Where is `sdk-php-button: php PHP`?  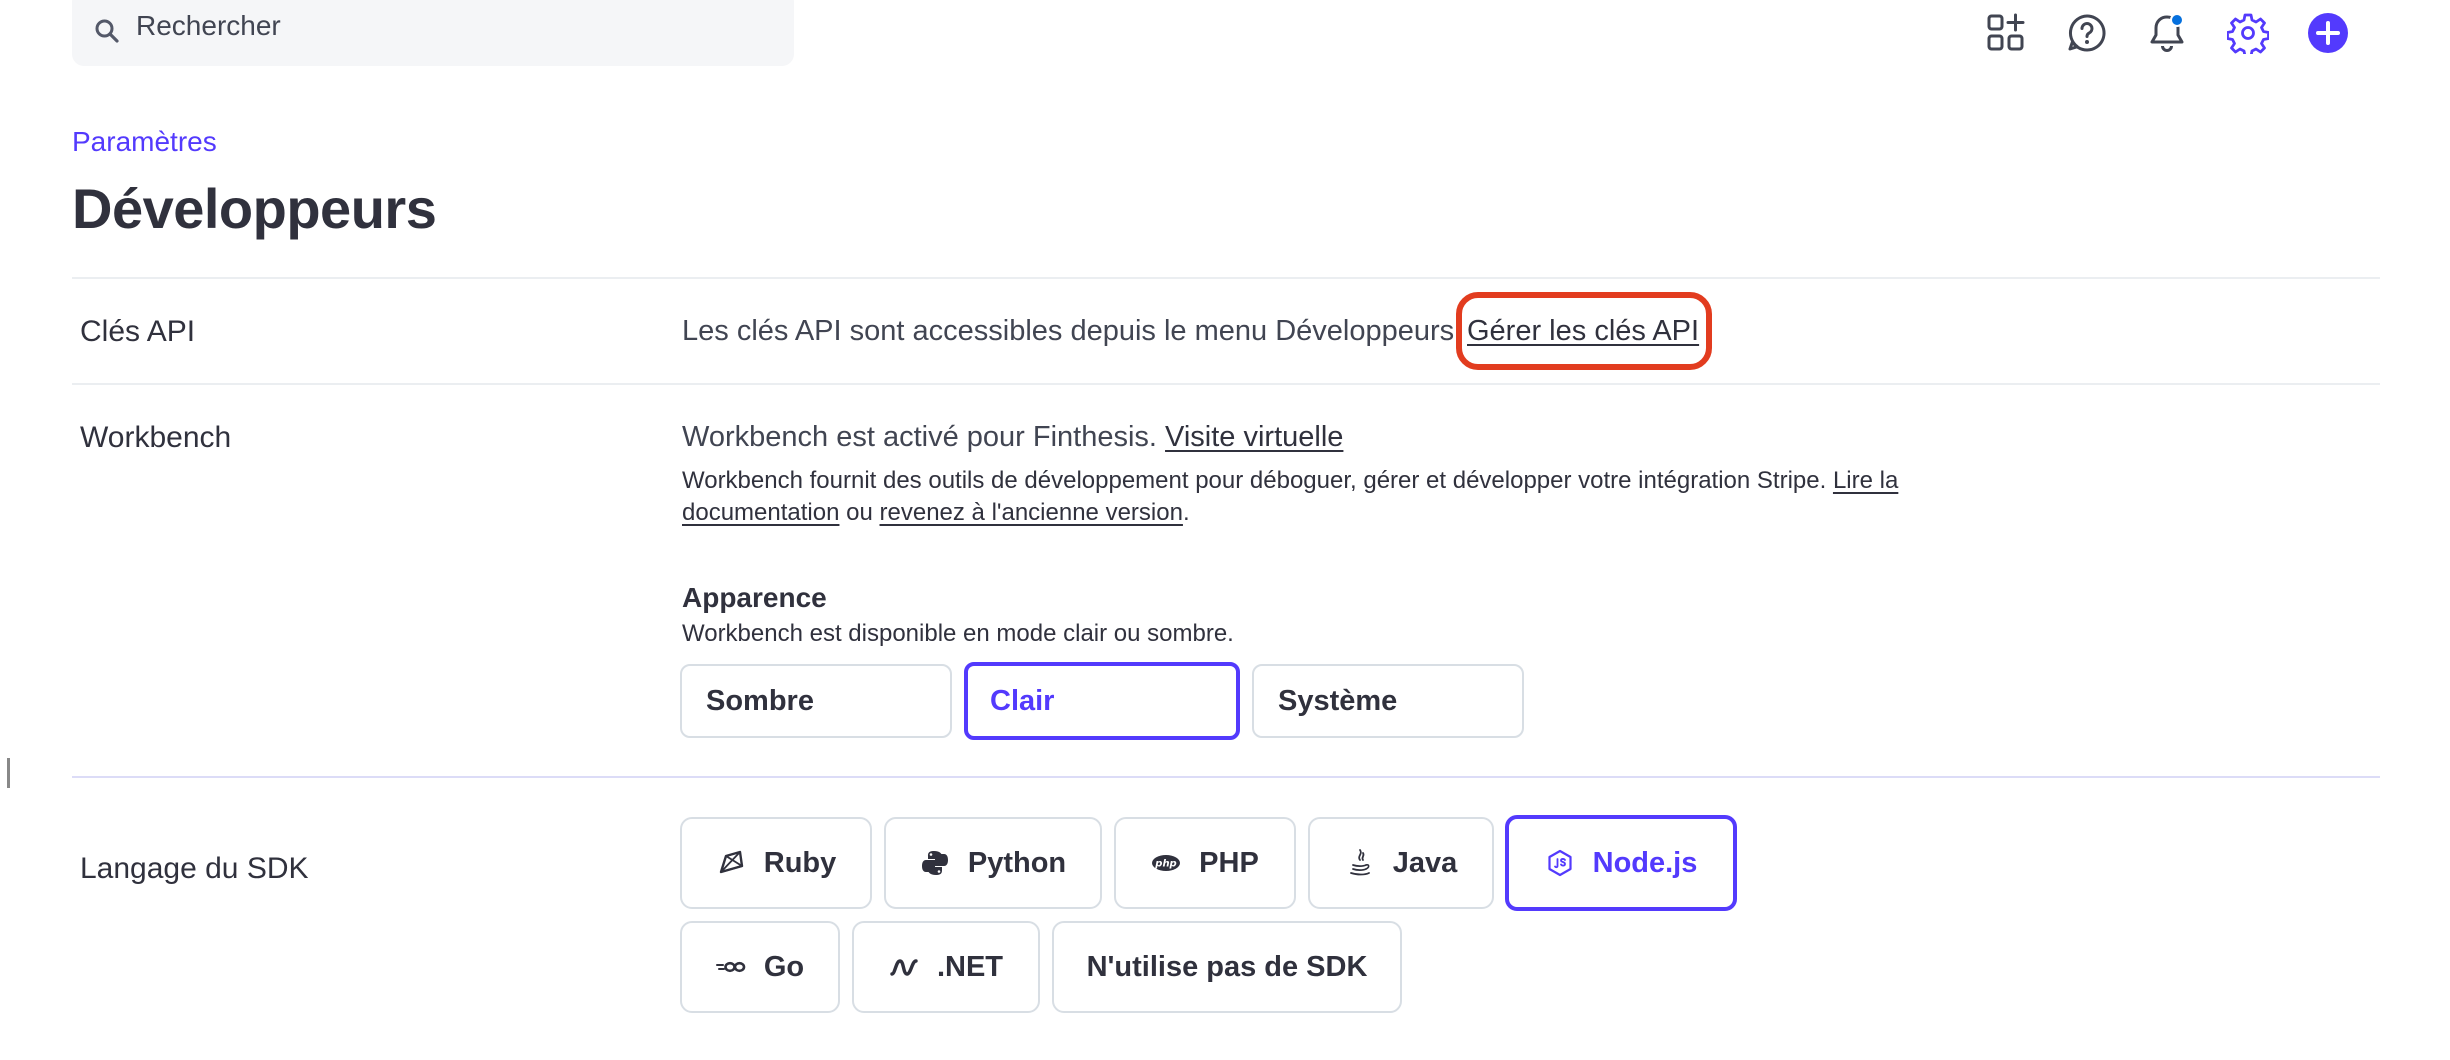
sdk-php-button: php PHP is located at coordinates (1205, 863).